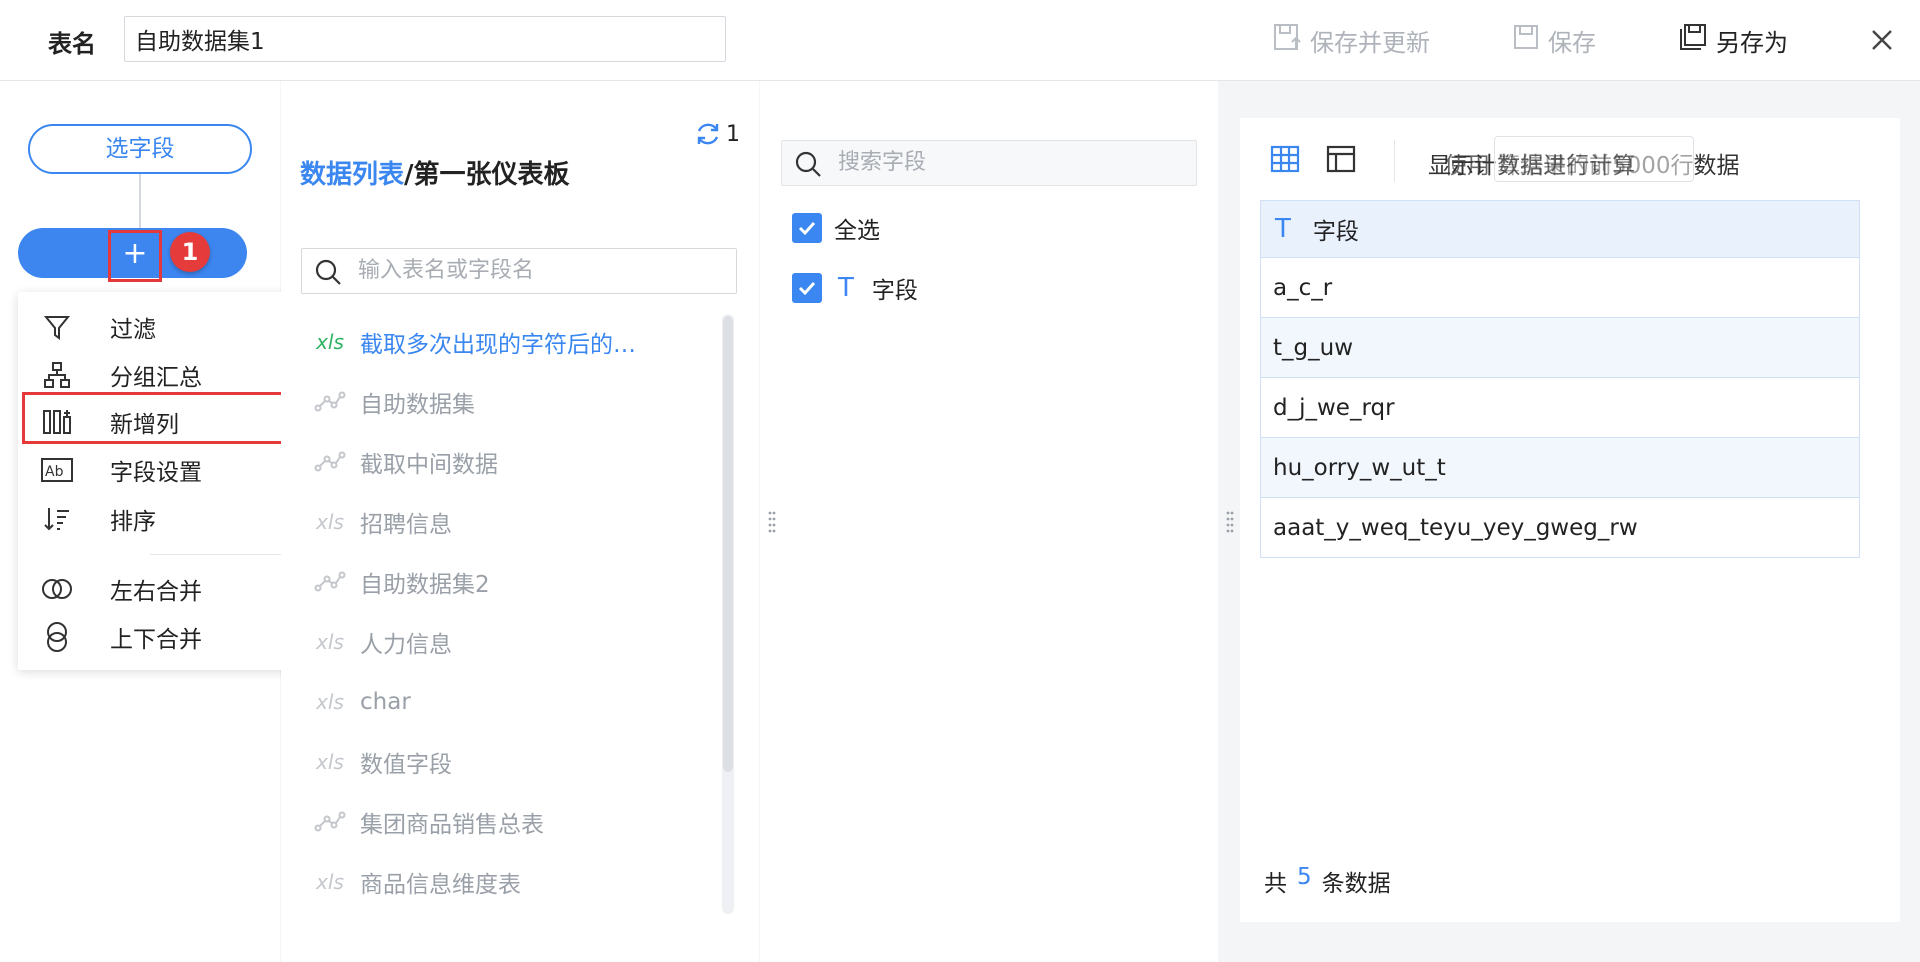 The width and height of the screenshot is (1920, 962). Describe the element at coordinates (133, 330) in the screenshot. I see `menu-item-label: 过滤` at that location.